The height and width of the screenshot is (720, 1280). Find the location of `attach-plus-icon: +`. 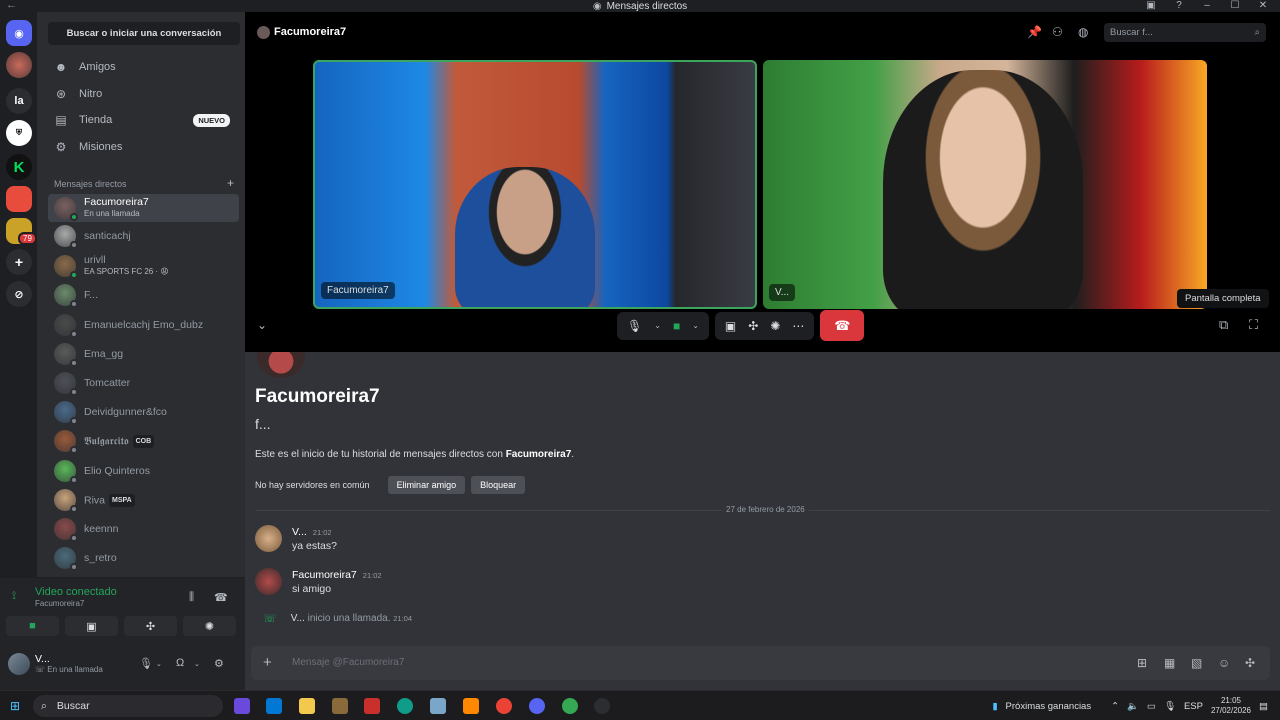

attach-plus-icon: + is located at coordinates (267, 662).